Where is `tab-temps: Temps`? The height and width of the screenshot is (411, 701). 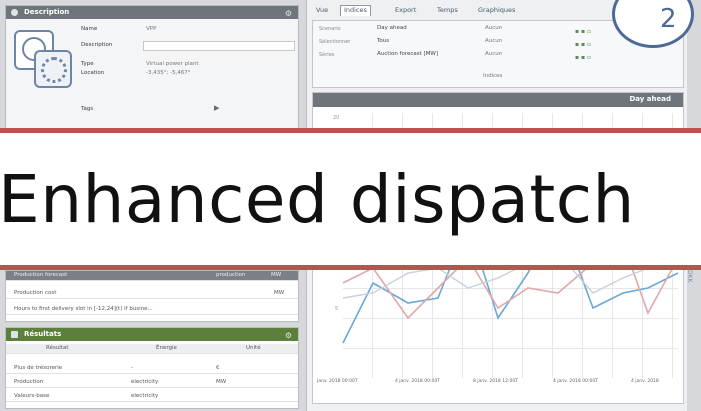 tab-temps: Temps is located at coordinates (447, 10).